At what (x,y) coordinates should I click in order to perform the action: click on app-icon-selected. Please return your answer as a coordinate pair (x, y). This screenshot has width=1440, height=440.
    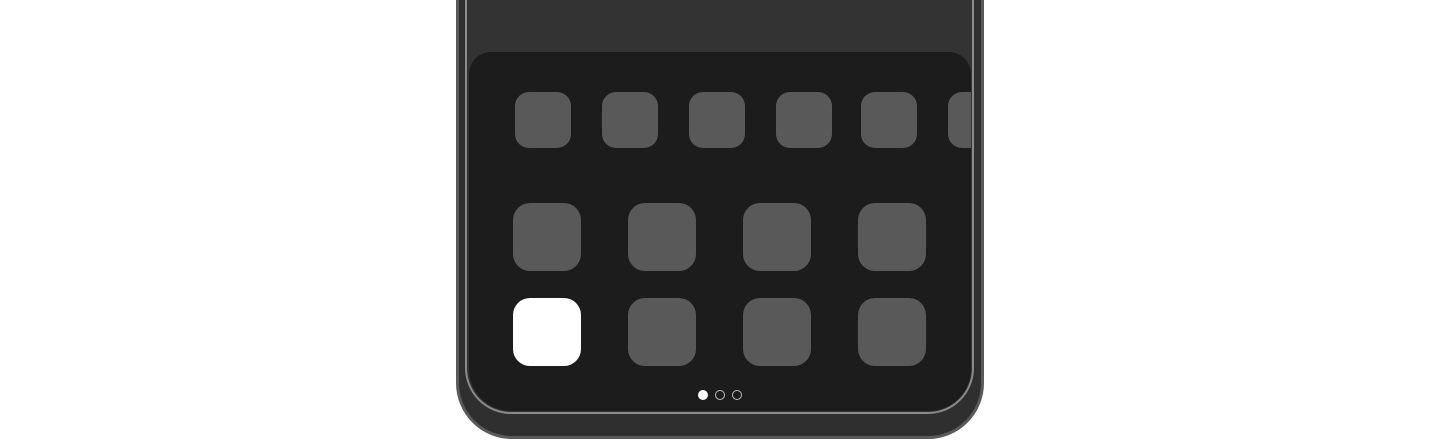
    Looking at the image, I should click on (547, 332).